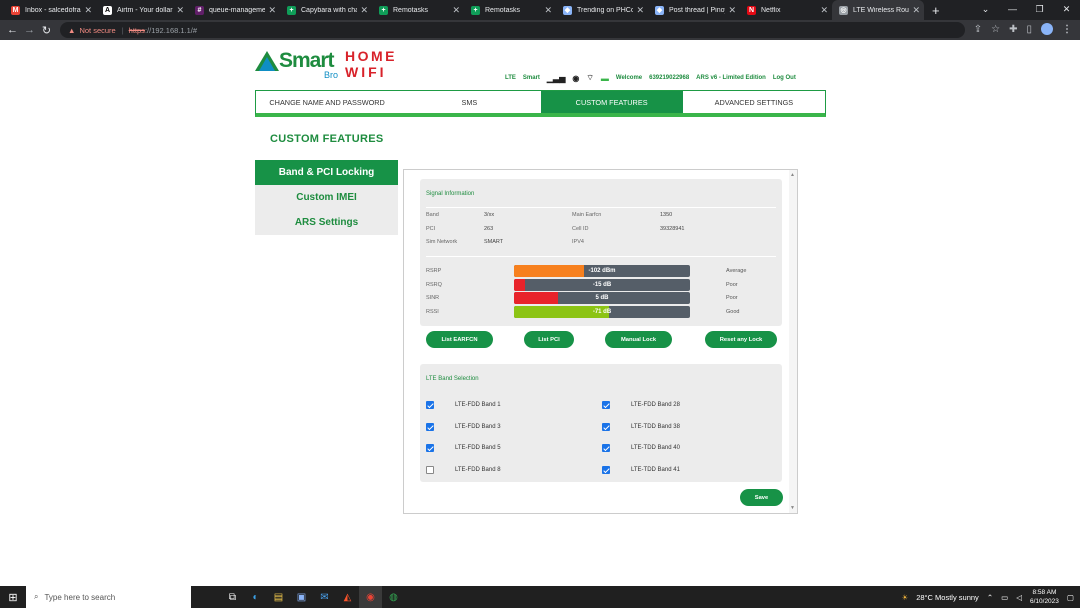  What do you see at coordinates (611, 102) in the screenshot?
I see `nav-tab: CUSTOM FEATURES` at bounding box center [611, 102].